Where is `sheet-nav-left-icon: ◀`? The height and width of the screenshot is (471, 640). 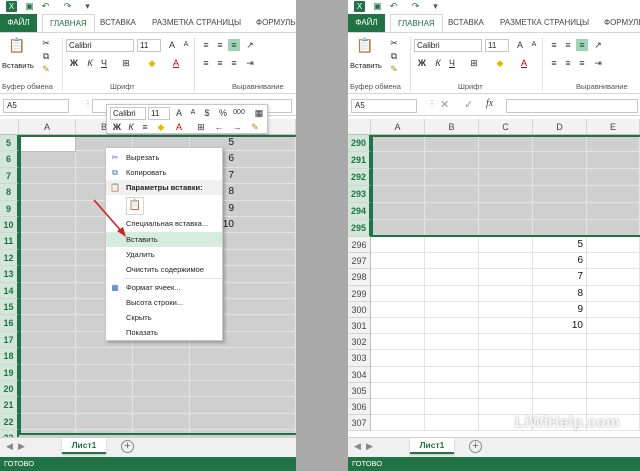 sheet-nav-left-icon: ◀ is located at coordinates (357, 446).